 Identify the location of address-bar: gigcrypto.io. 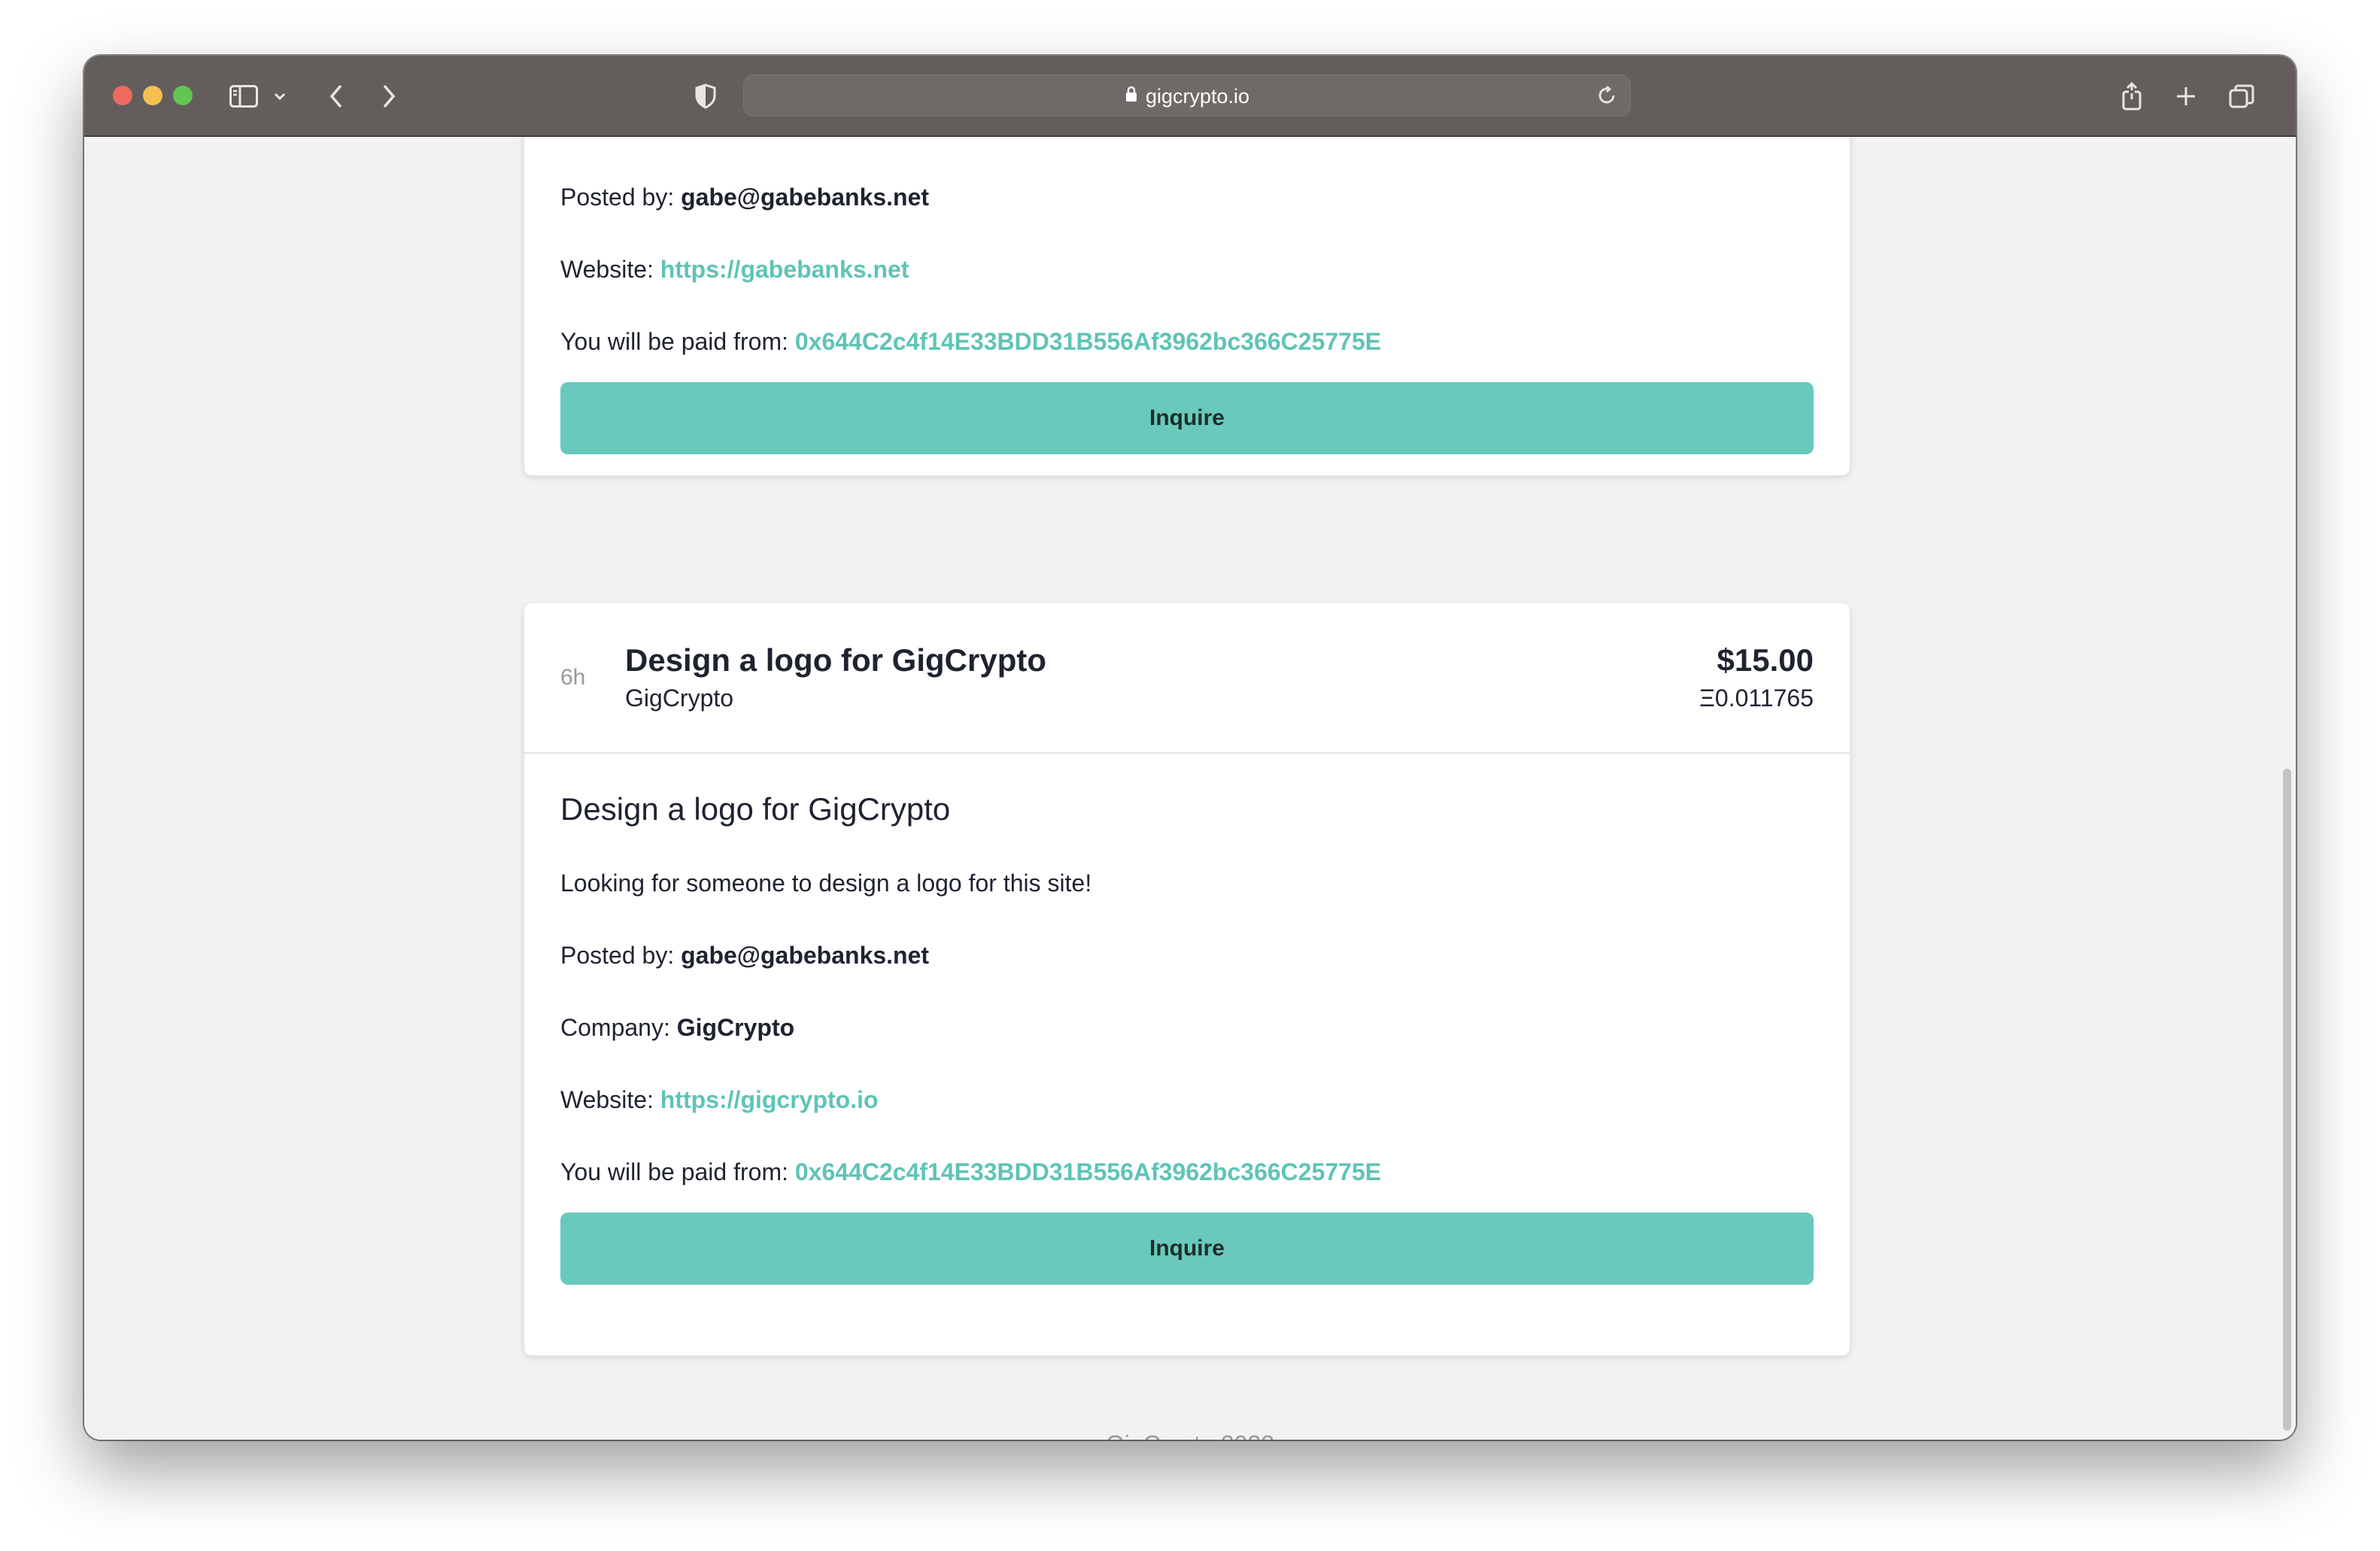
(1187, 96).